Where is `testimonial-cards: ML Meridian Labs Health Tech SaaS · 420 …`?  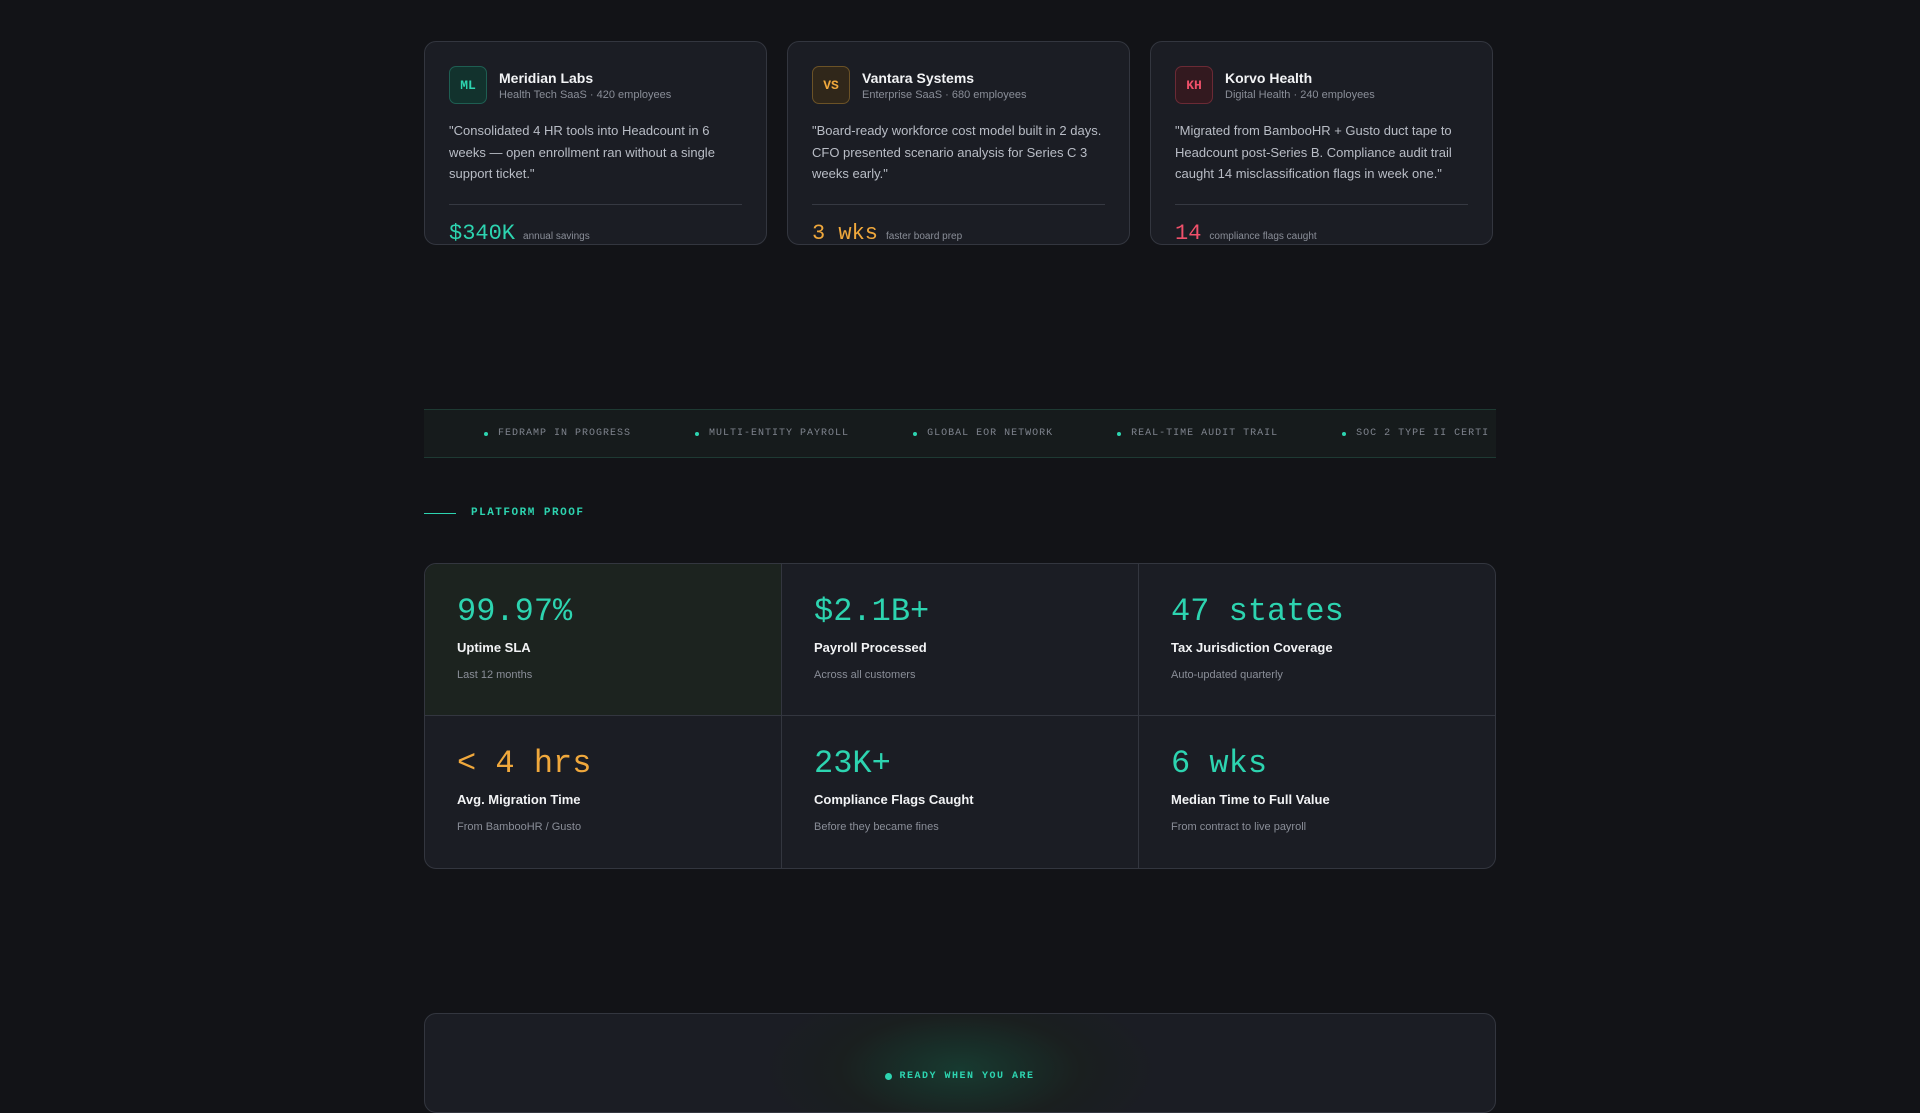 testimonial-cards: ML Meridian Labs Health Tech SaaS · 420 … is located at coordinates (960, 143).